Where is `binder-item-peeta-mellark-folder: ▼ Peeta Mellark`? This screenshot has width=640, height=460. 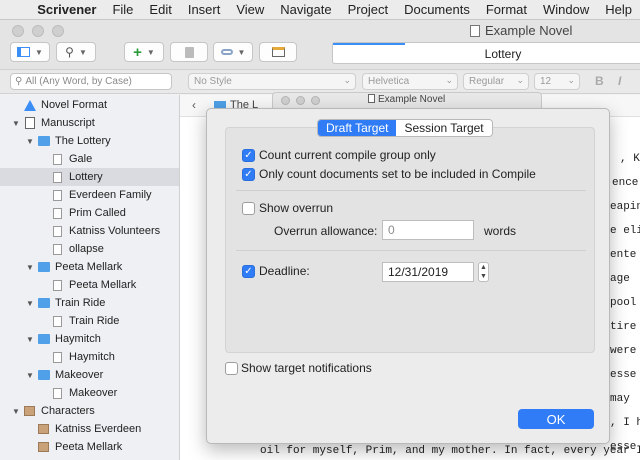 binder-item-peeta-mellark-folder: ▼ Peeta Mellark is located at coordinates (89, 267).